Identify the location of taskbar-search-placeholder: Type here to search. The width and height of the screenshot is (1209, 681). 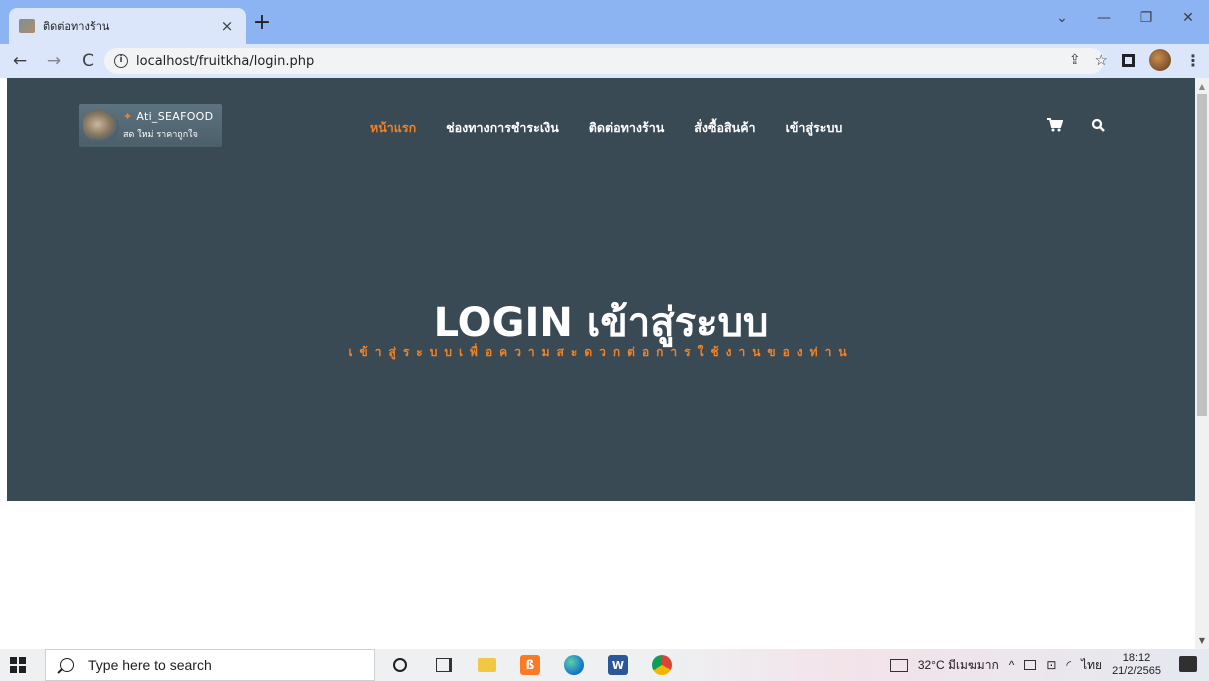
(150, 665).